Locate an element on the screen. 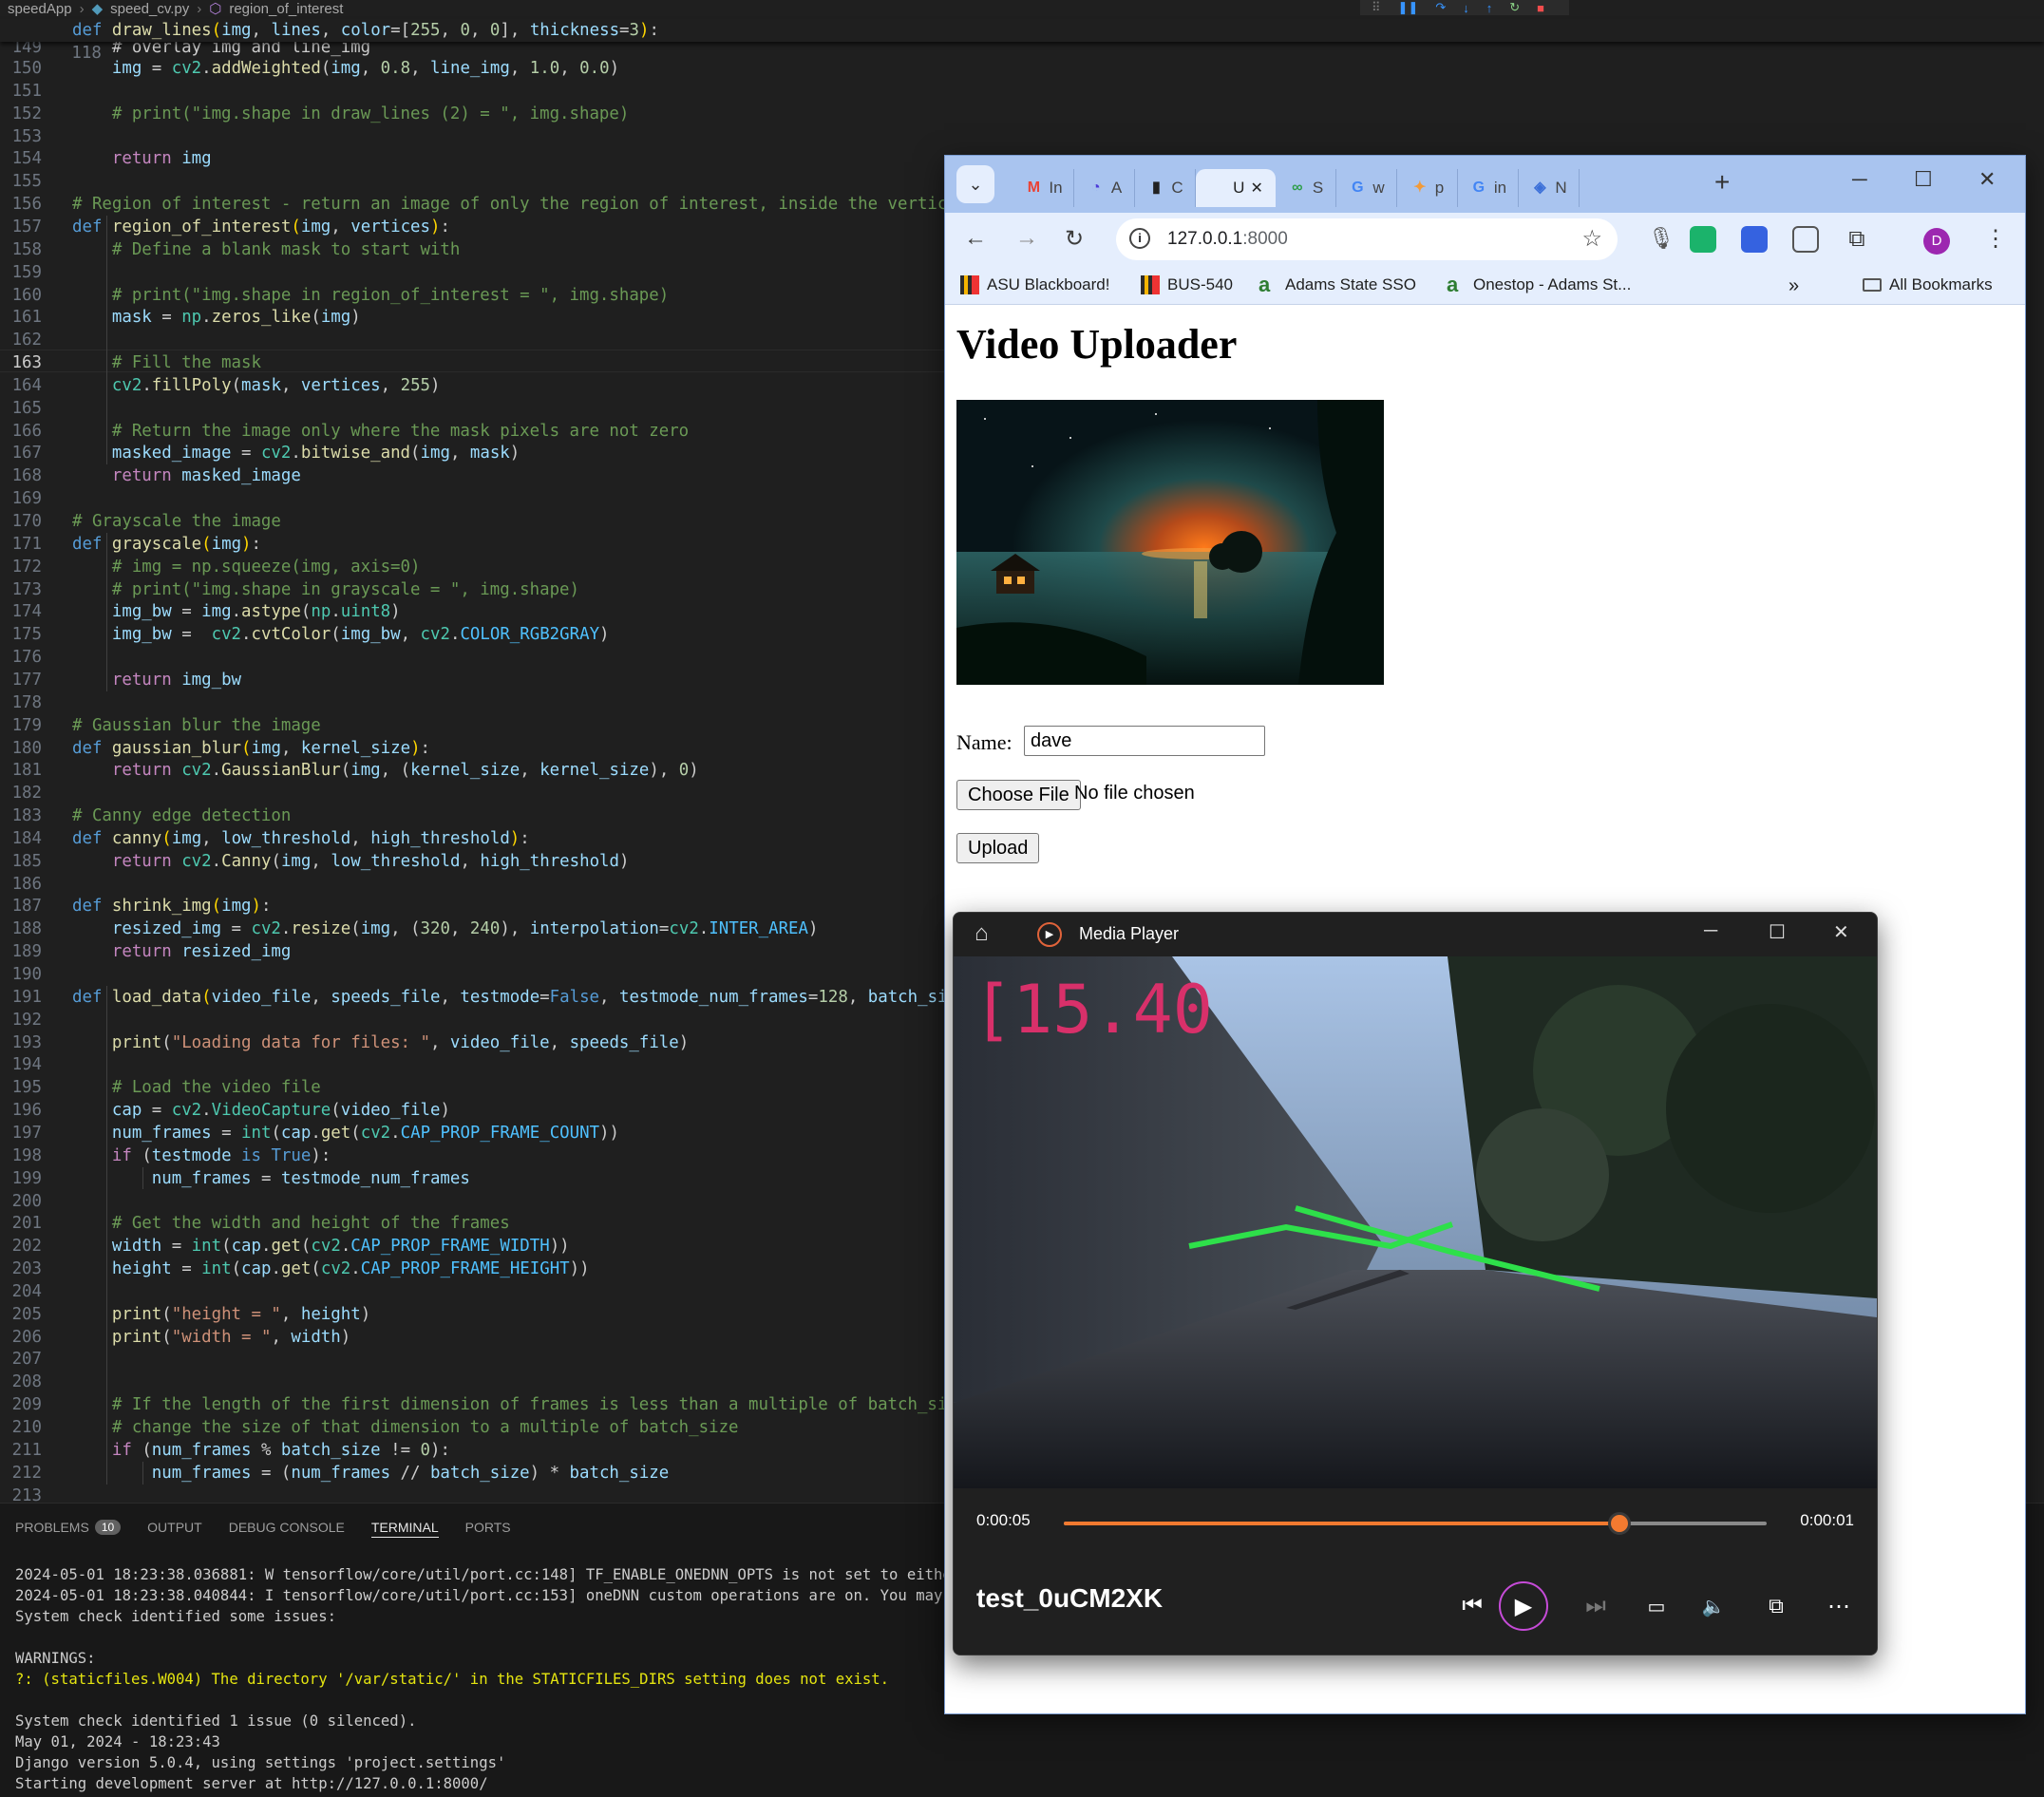 The image size is (2044, 1797). extension-search-green-icon is located at coordinates (1703, 239).